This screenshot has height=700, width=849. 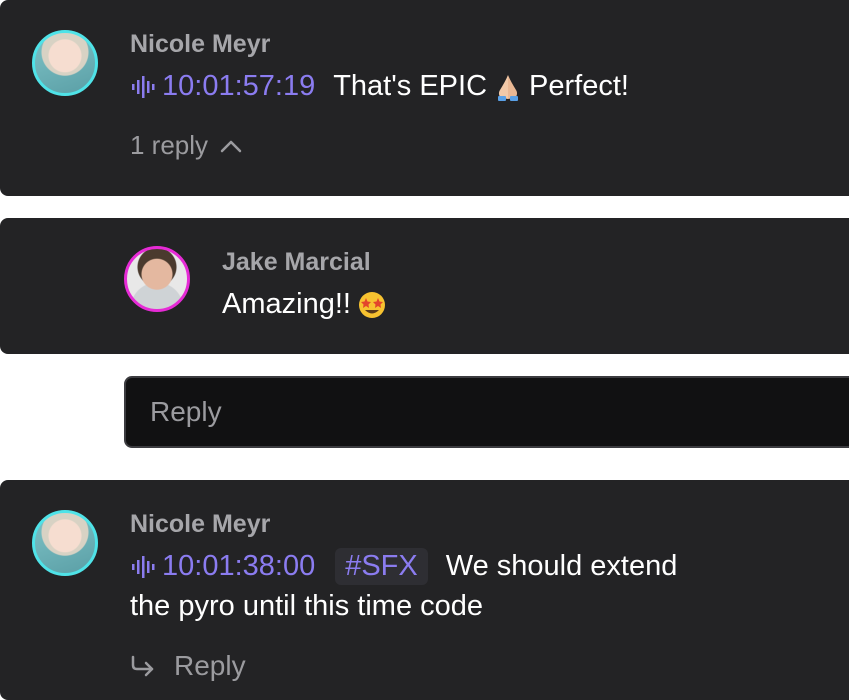 What do you see at coordinates (508, 87) in the screenshot?
I see `folded-hands-icon` at bounding box center [508, 87].